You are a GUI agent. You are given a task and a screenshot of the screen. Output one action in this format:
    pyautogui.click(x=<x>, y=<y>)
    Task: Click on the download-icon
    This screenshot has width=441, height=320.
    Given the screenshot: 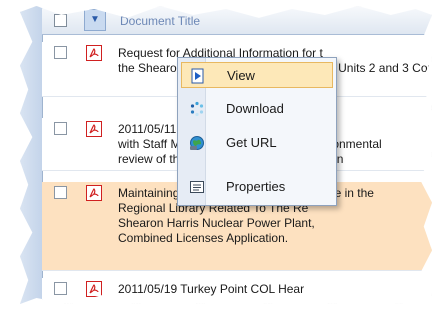 What is the action you would take?
    pyautogui.click(x=197, y=109)
    